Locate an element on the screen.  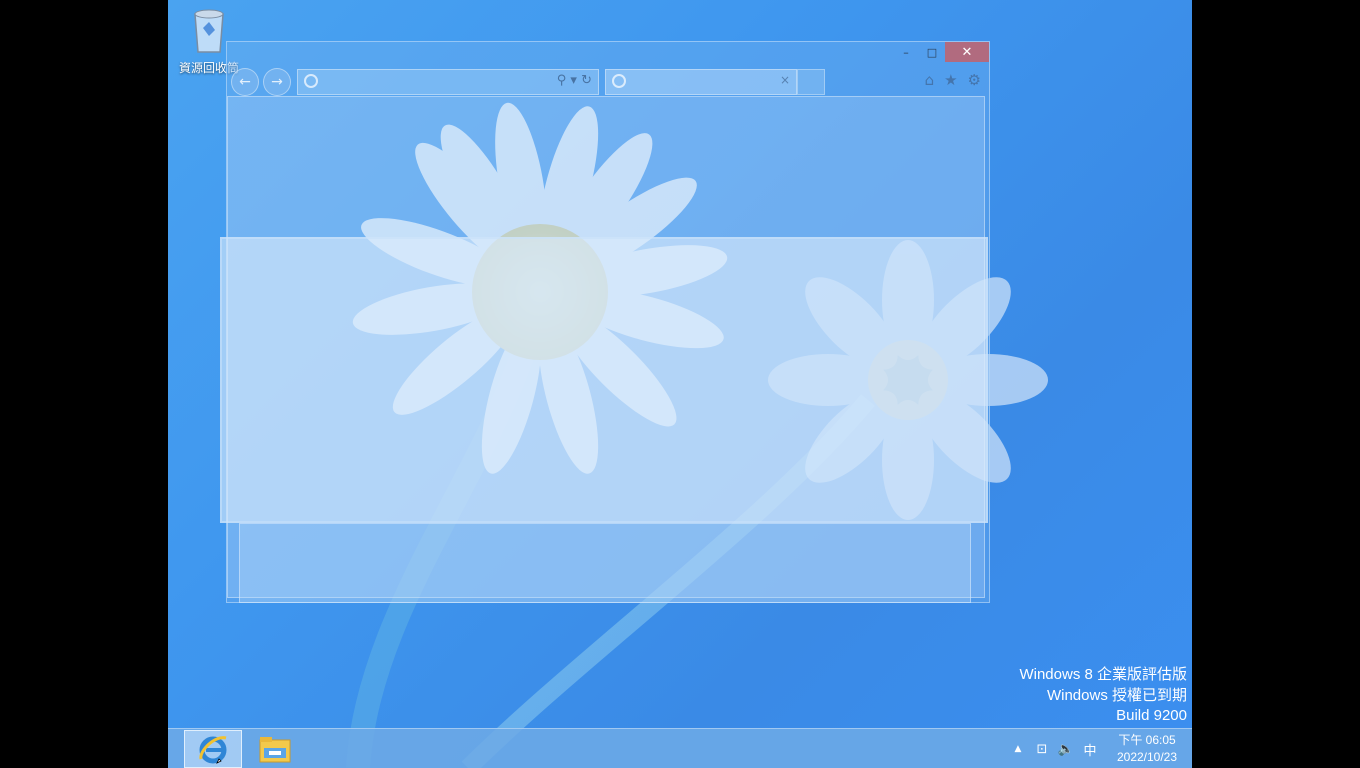
window-controls: – □ ✕ is located at coordinates (941, 52).